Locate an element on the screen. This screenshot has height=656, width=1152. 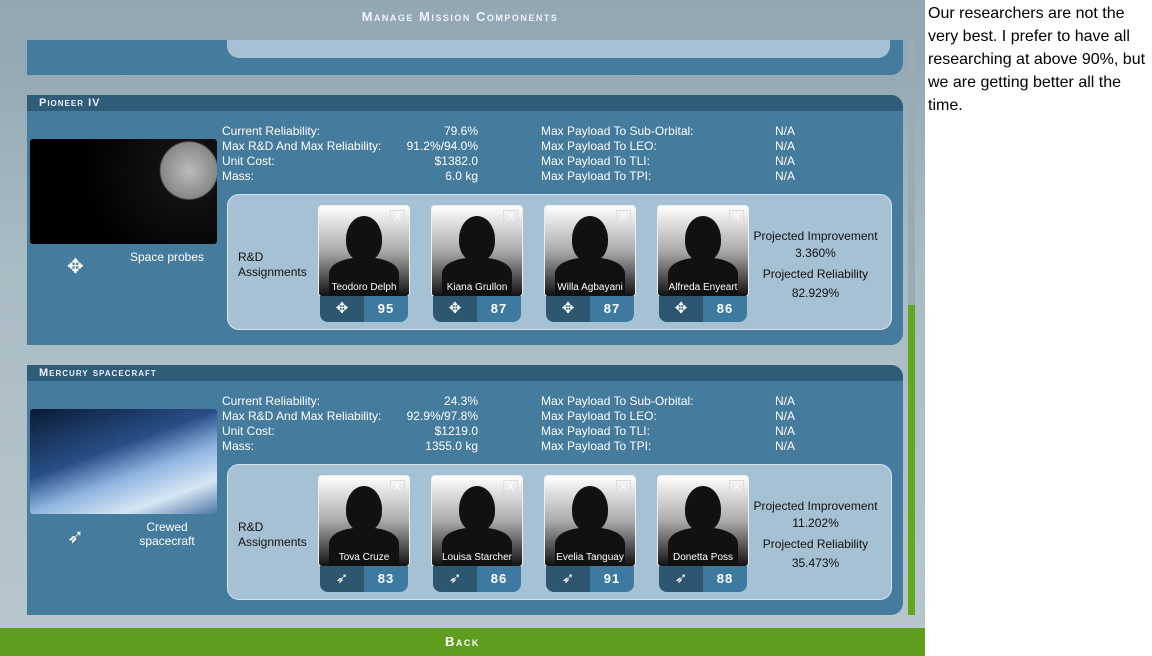
stat-label: Unit Cost: is located at coordinates (248, 161).